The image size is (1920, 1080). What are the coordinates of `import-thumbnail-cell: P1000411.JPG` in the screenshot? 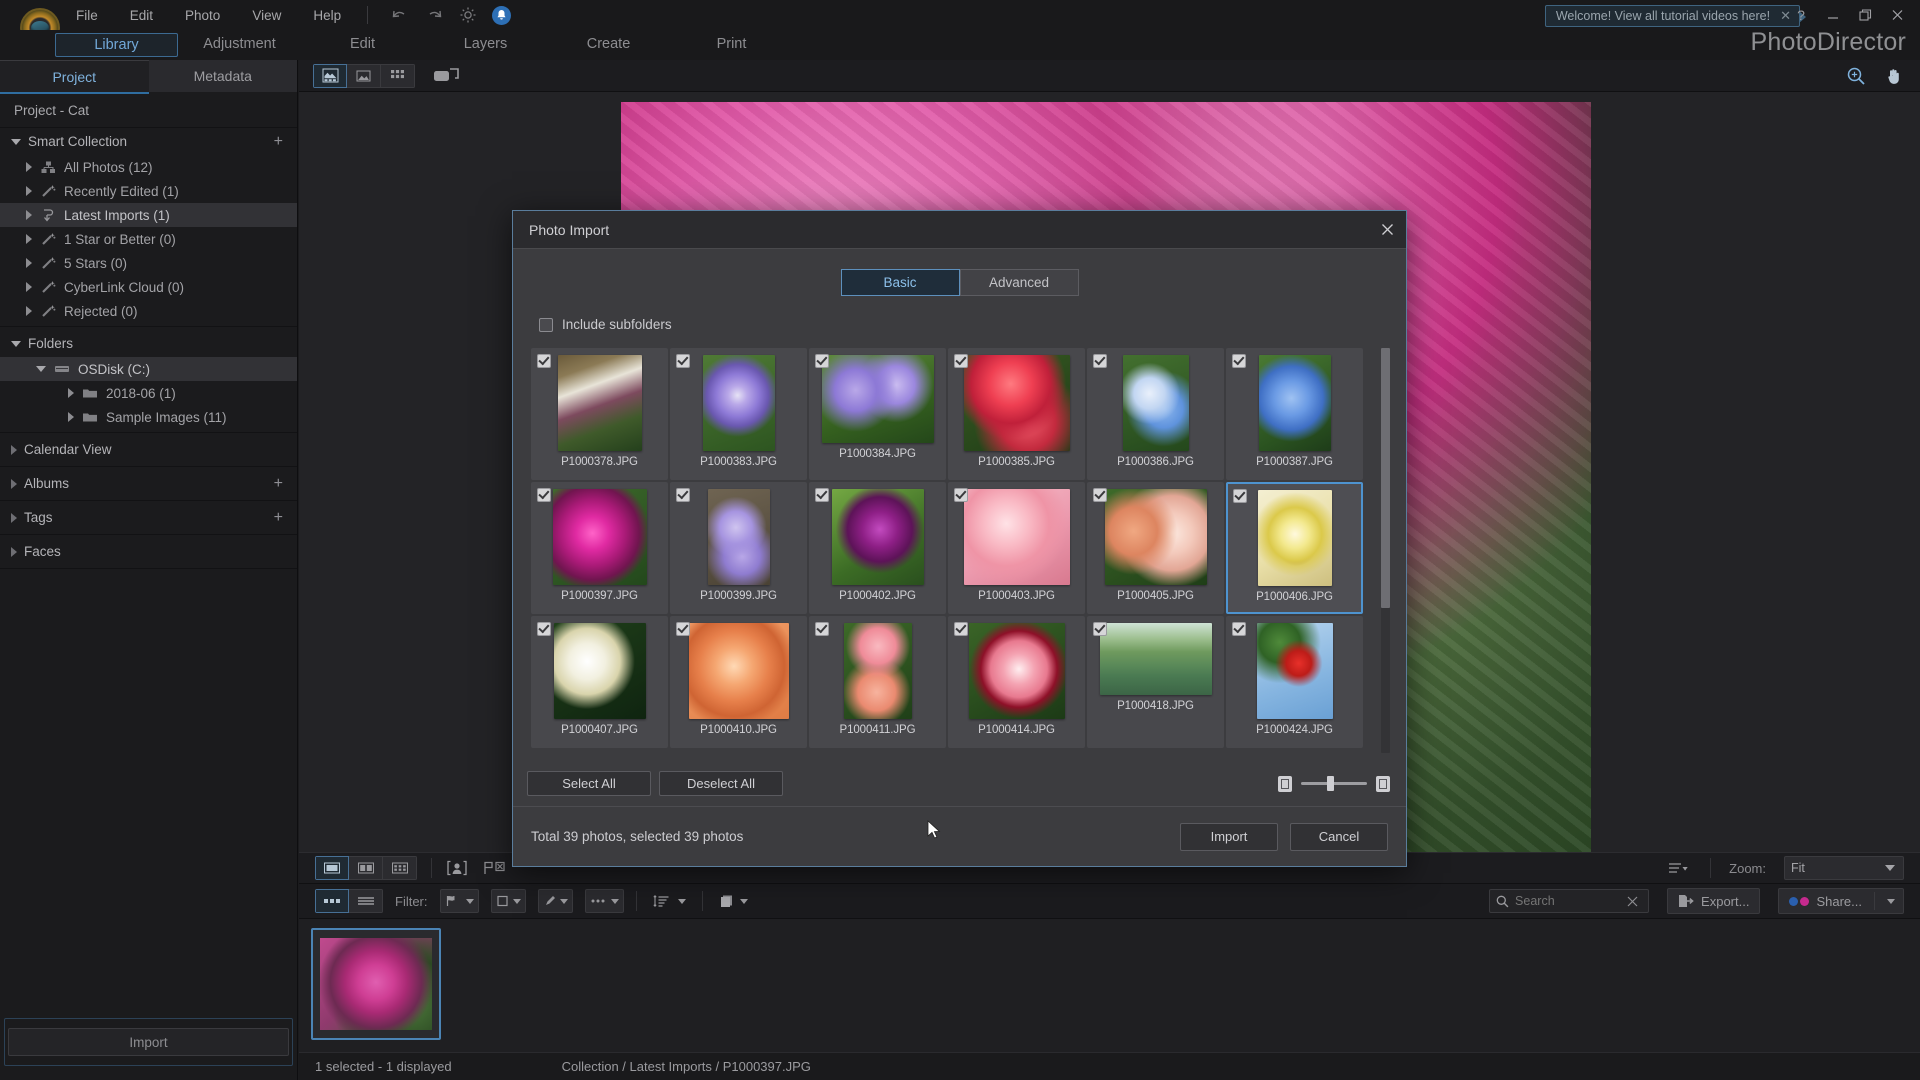 It's located at (877, 682).